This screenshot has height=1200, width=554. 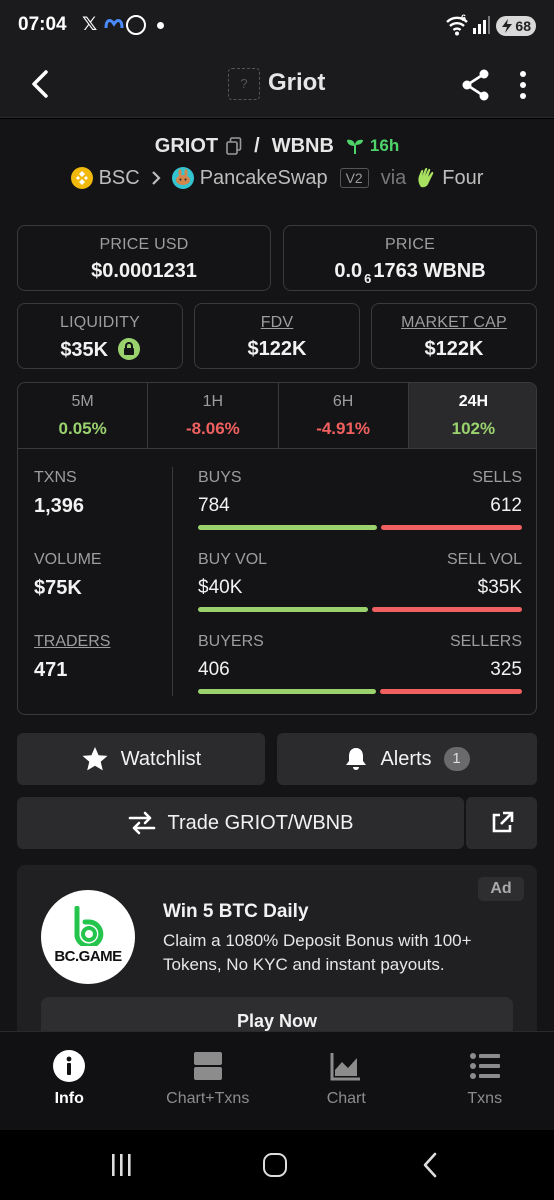 I want to click on star-icon, so click(x=95, y=759).